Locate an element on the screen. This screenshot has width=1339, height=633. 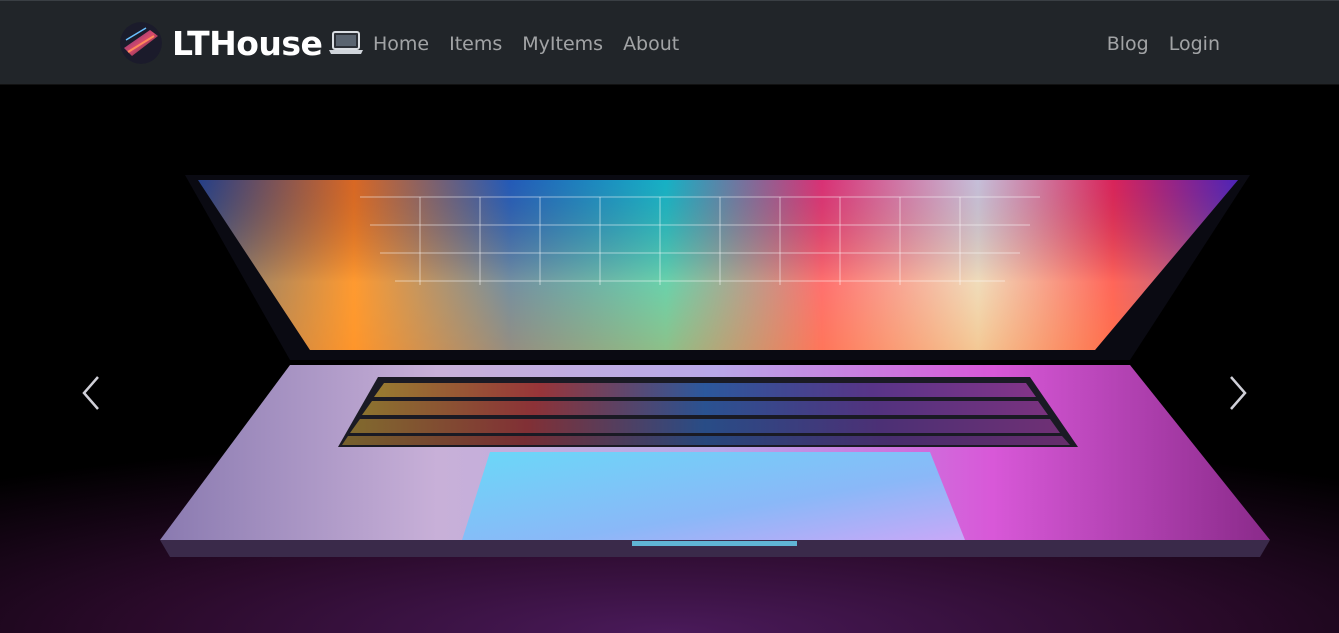
laptop-emoji-icon is located at coordinates (346, 43).